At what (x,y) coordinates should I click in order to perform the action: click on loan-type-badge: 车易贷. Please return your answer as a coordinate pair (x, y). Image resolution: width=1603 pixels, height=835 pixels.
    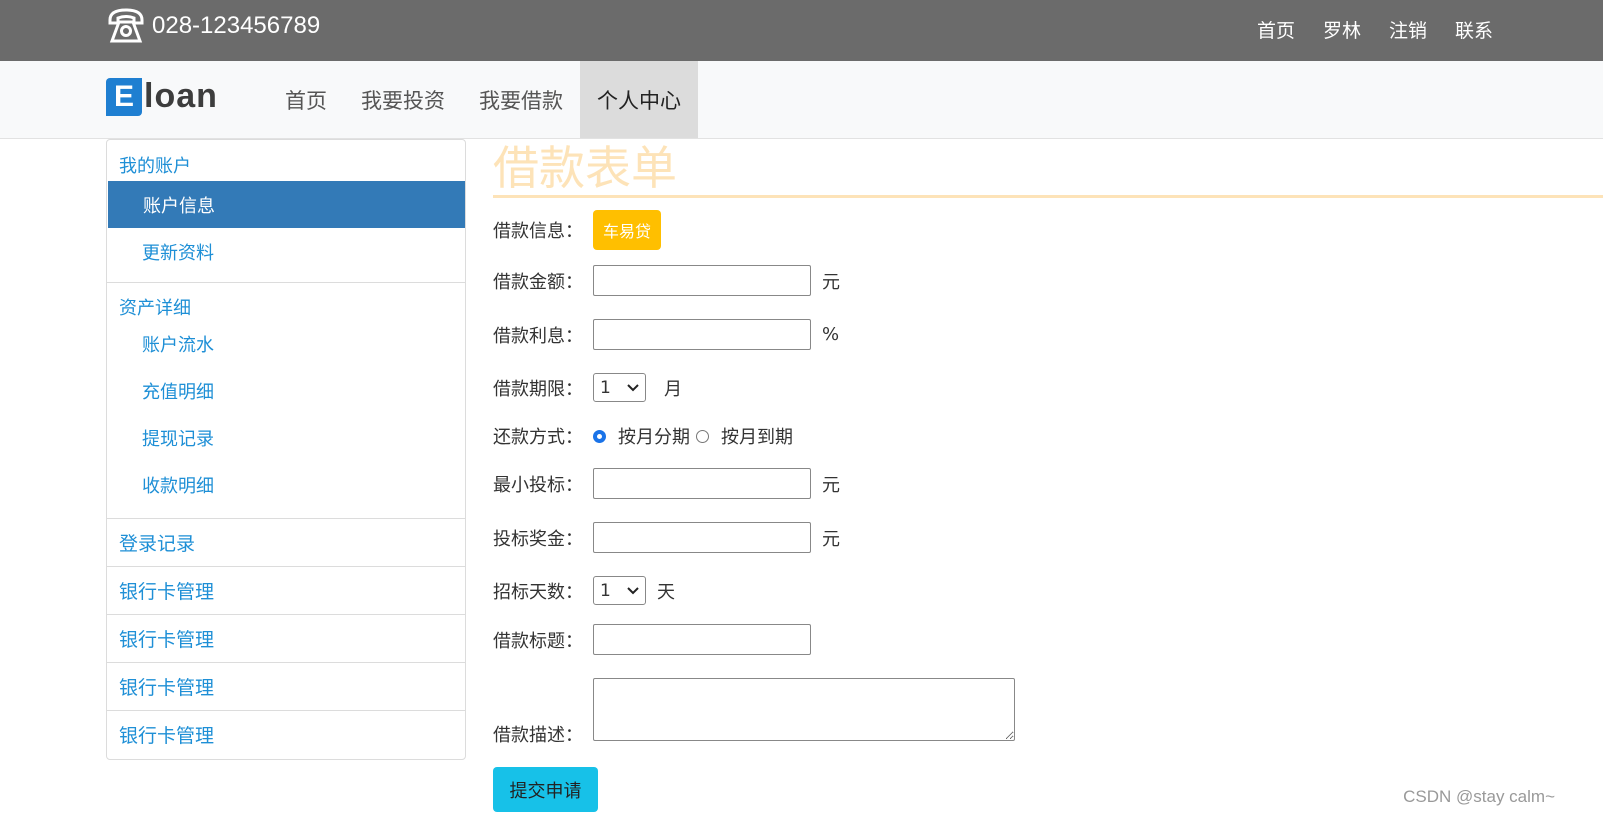
    Looking at the image, I should click on (627, 230).